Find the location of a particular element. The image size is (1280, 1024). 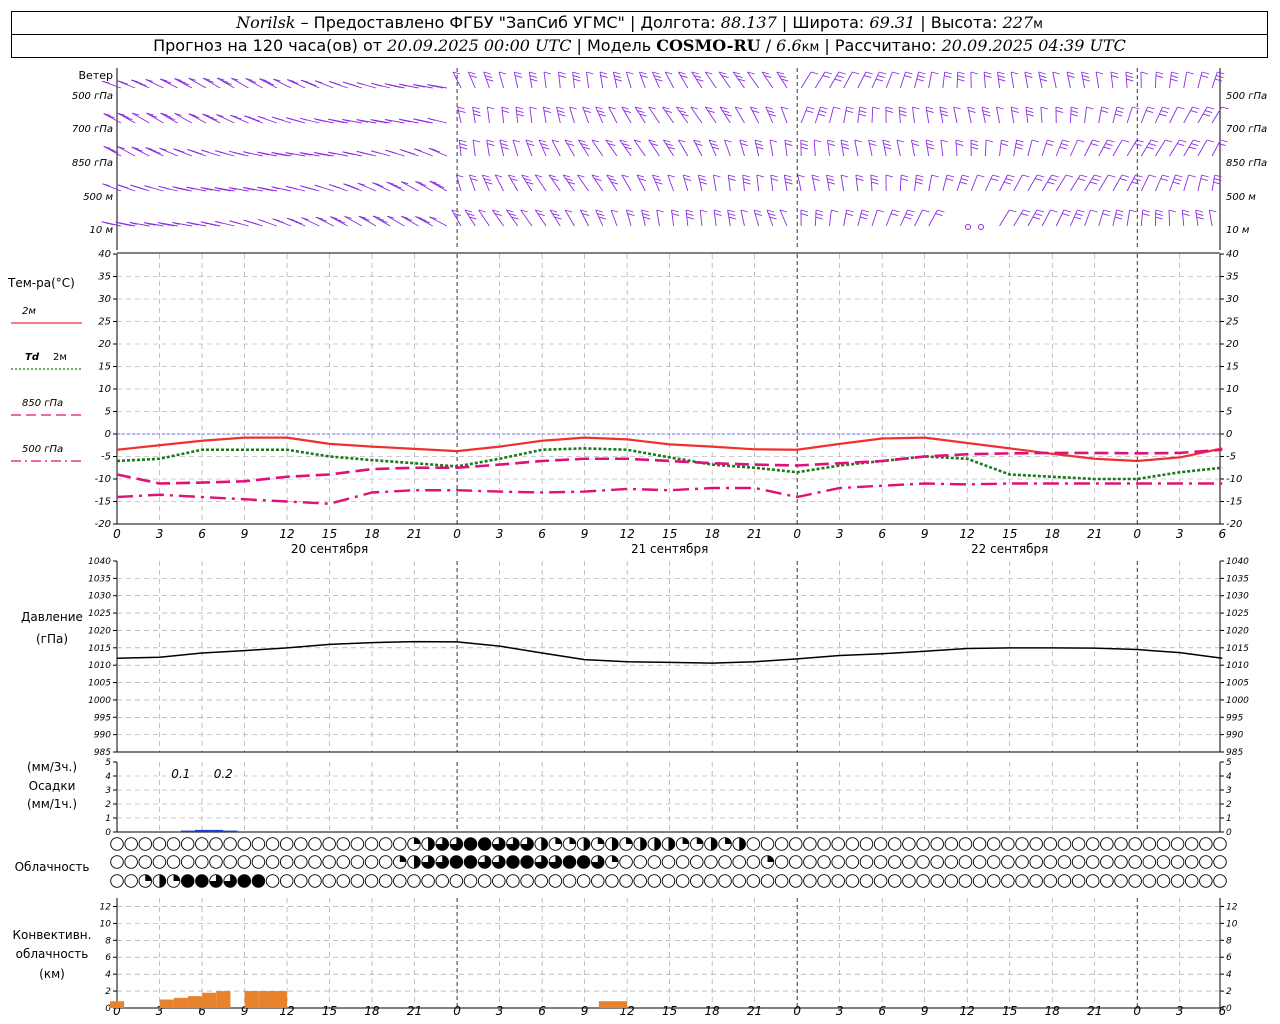

precip-3h-total: 0.1 is located at coordinates (180, 774).